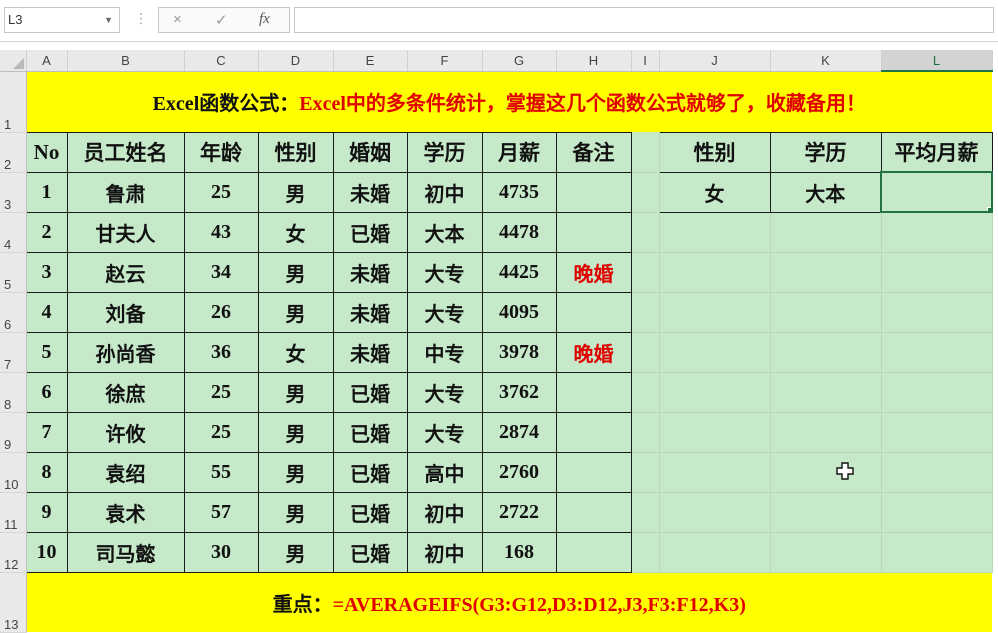 The image size is (998, 633). What do you see at coordinates (13, 602) in the screenshot?
I see `row-header-13: 13` at bounding box center [13, 602].